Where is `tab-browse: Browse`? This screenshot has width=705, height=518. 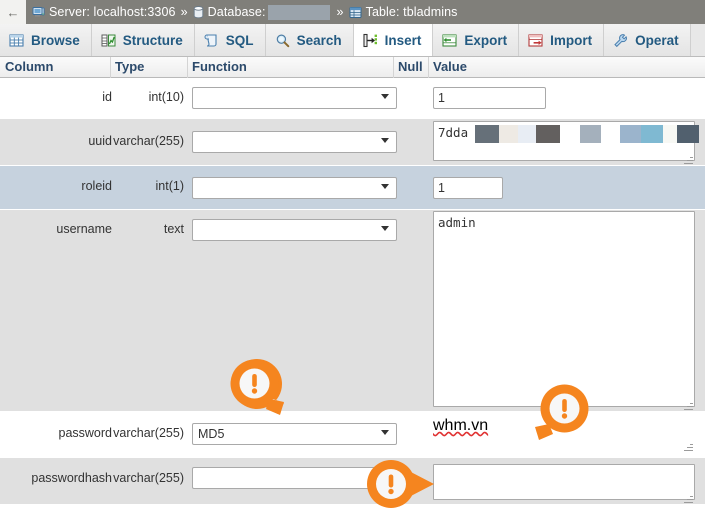 tab-browse: Browse is located at coordinates (46, 40).